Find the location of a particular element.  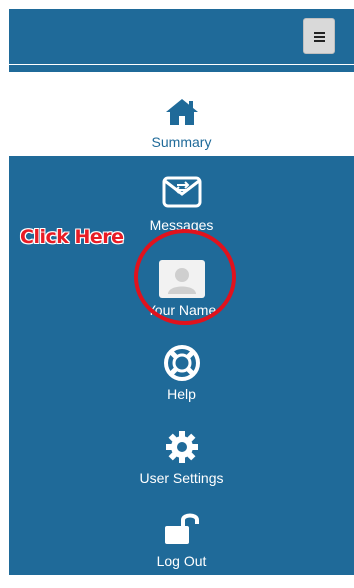

top-header is located at coordinates (181, 36).